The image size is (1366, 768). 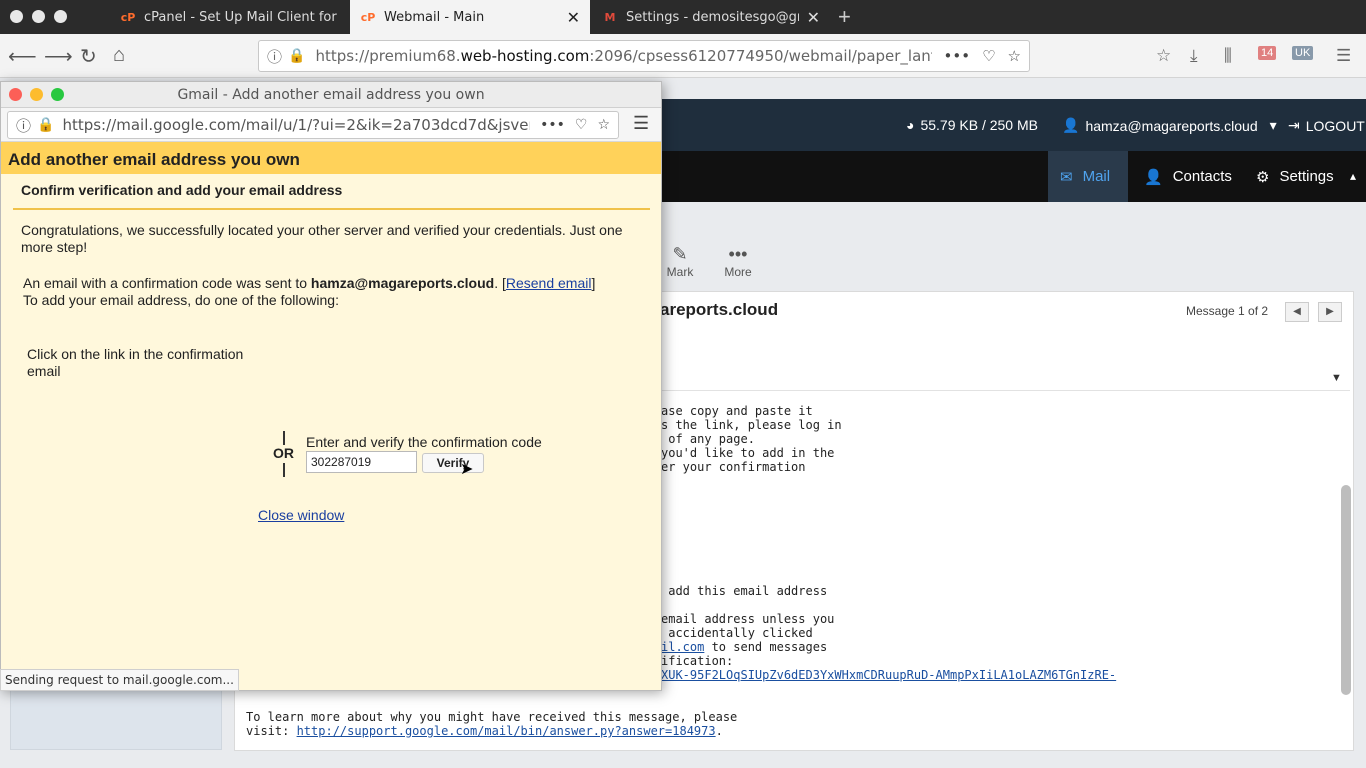 What do you see at coordinates (1194, 56) in the screenshot?
I see `download-icon: ⤓` at bounding box center [1194, 56].